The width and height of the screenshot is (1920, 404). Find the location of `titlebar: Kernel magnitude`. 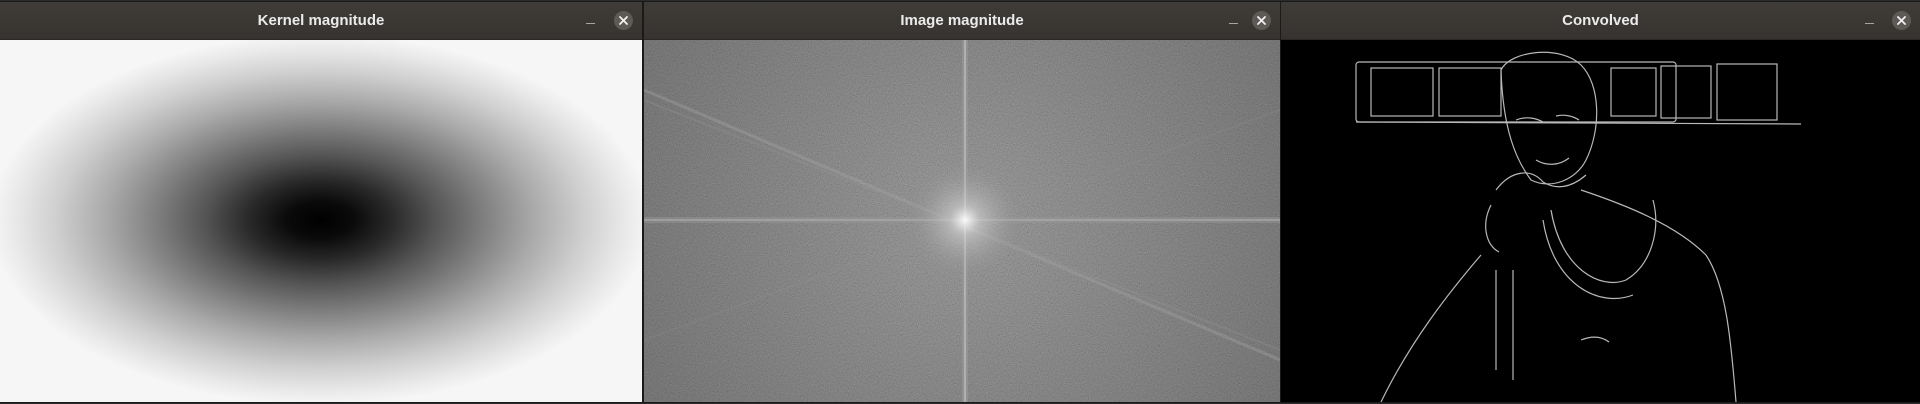

titlebar: Kernel magnitude is located at coordinates (321, 21).